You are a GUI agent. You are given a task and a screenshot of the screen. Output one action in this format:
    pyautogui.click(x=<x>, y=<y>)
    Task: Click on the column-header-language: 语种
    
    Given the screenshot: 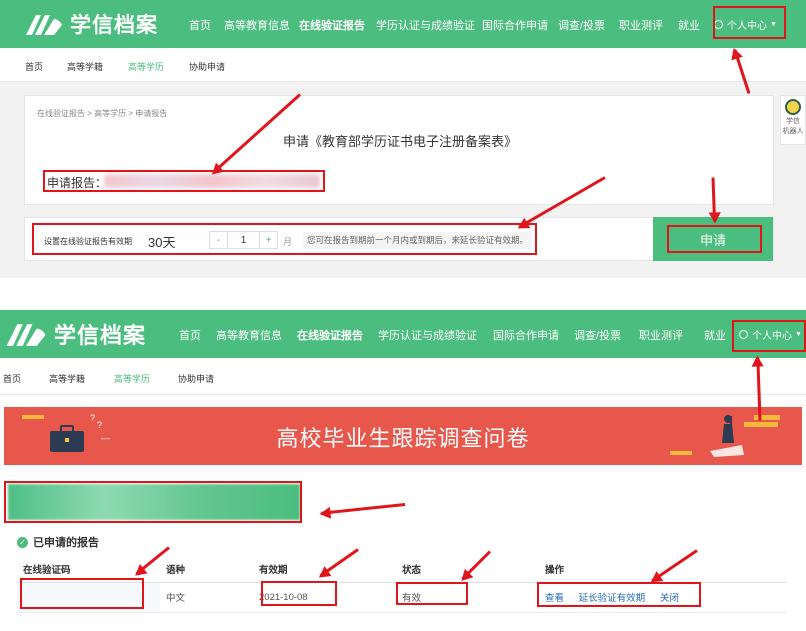 What is the action you would take?
    pyautogui.click(x=206, y=569)
    